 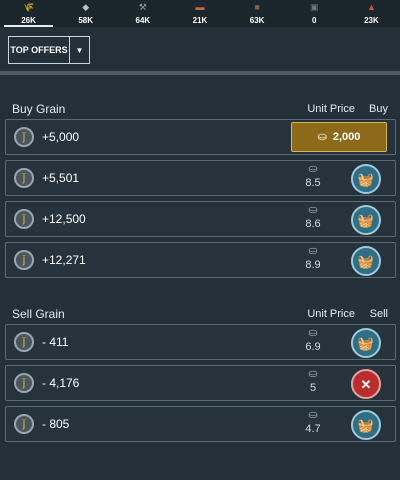 I want to click on unit-price: ⛀ 4.7, so click(x=313, y=422).